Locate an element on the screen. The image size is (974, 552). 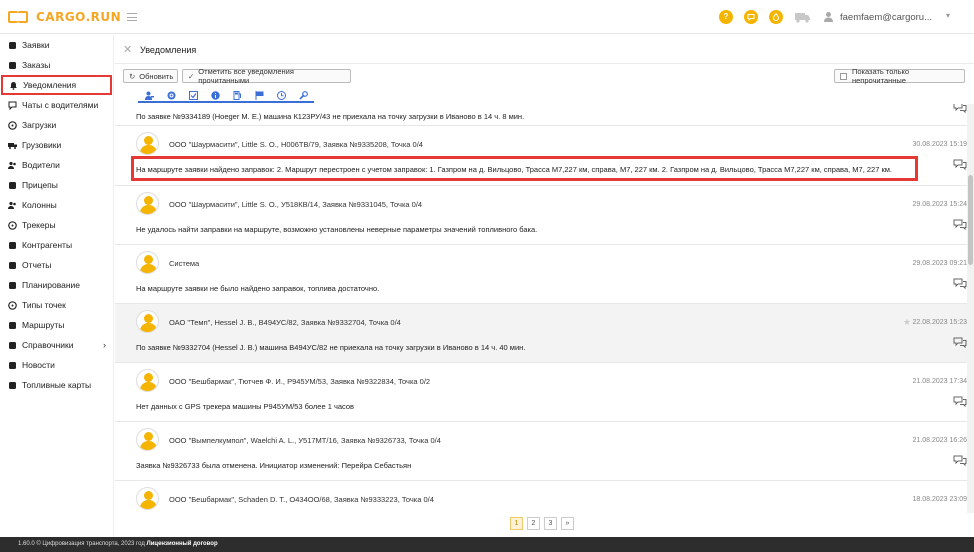
sidebar-item-17: Топливные карты is located at coordinates (57, 385).